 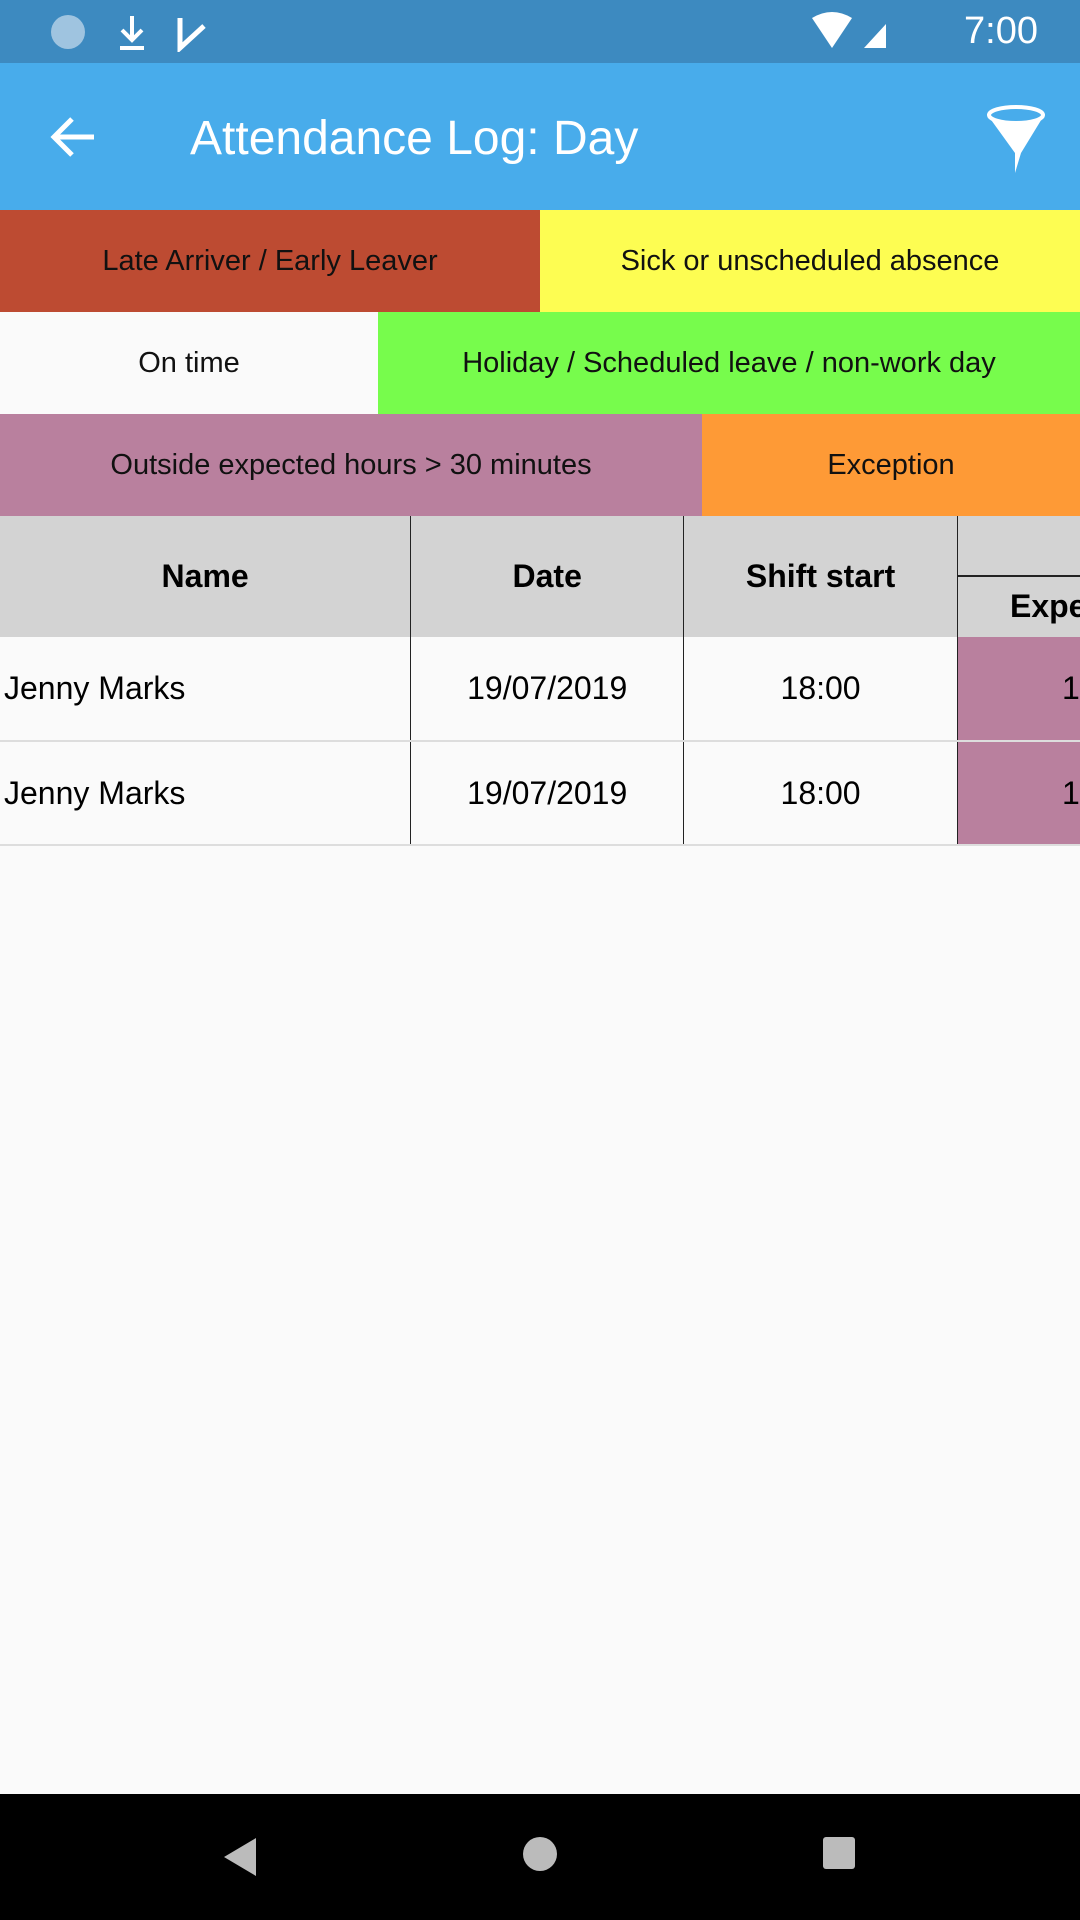 I want to click on page-title: Attendance Log: Day, so click(x=414, y=138).